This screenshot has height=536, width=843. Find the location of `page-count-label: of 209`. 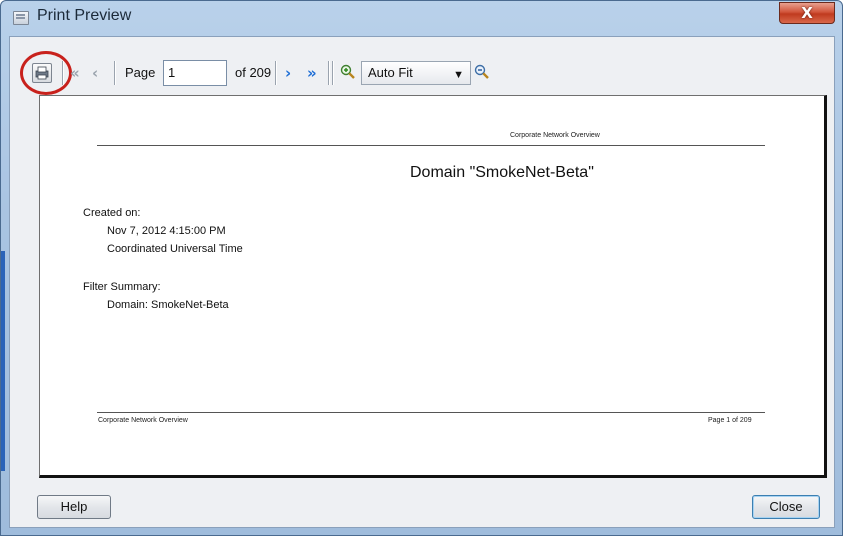

page-count-label: of 209 is located at coordinates (253, 72).